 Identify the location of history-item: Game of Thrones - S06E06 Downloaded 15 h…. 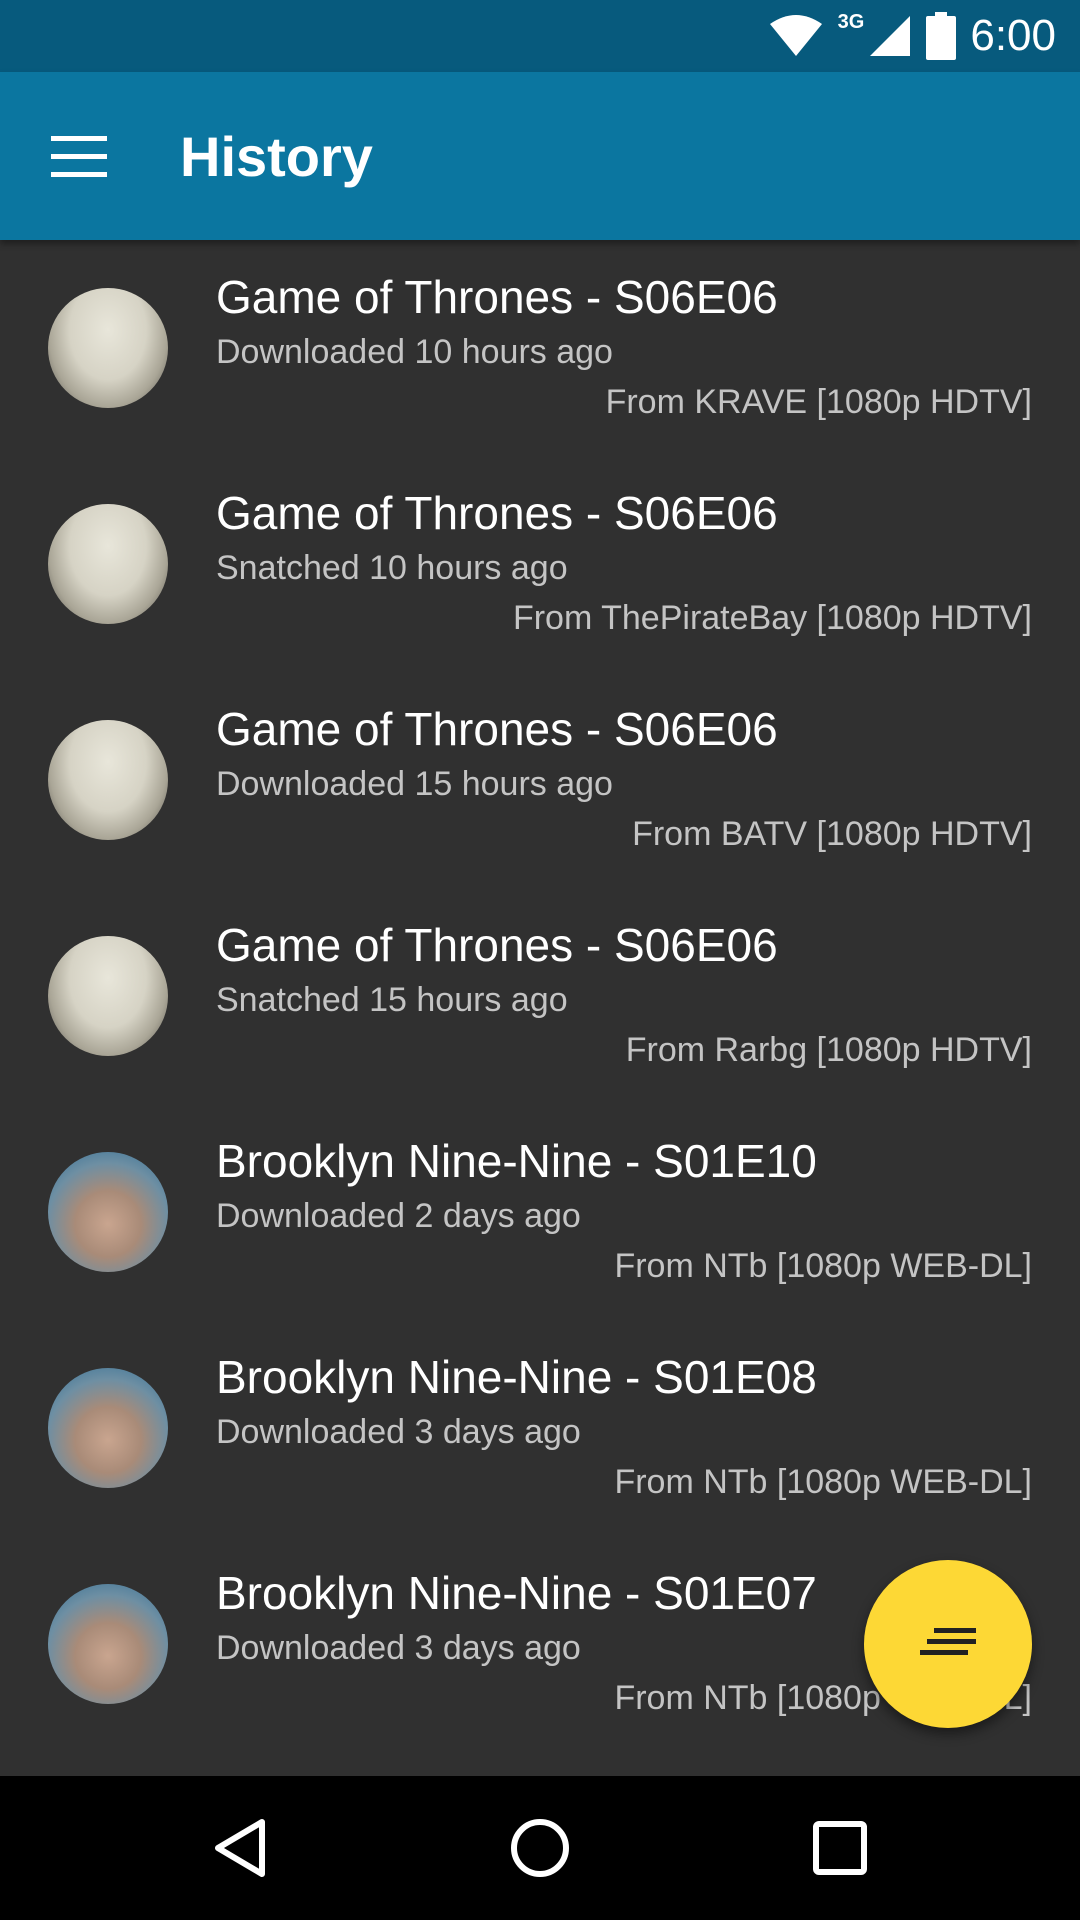
(540, 780).